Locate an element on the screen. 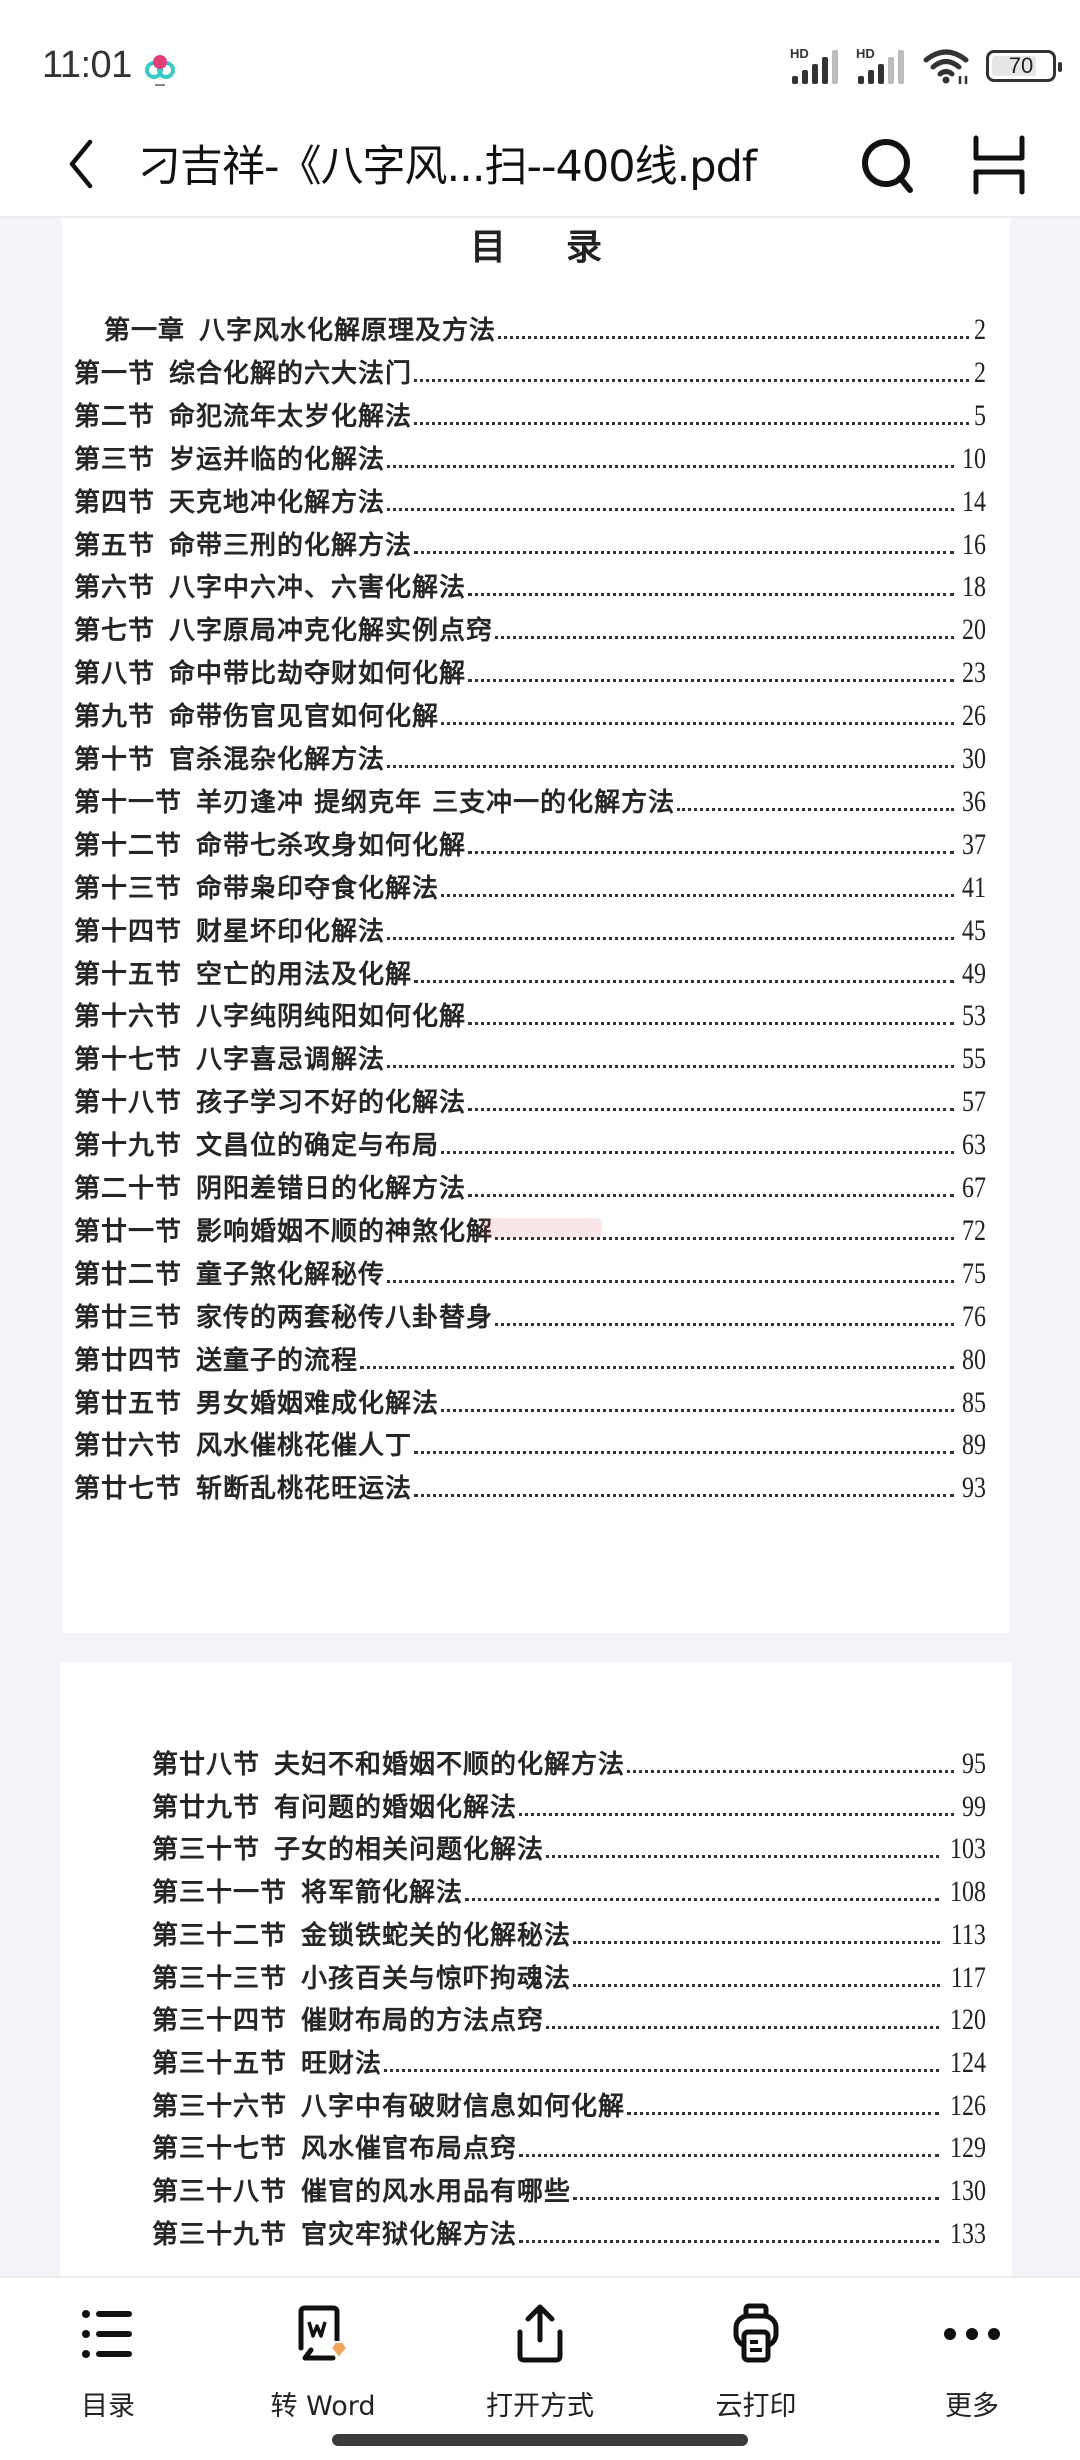 This screenshot has width=1080, height=2460. cellular-signal-1-icon: HD is located at coordinates (817, 66).